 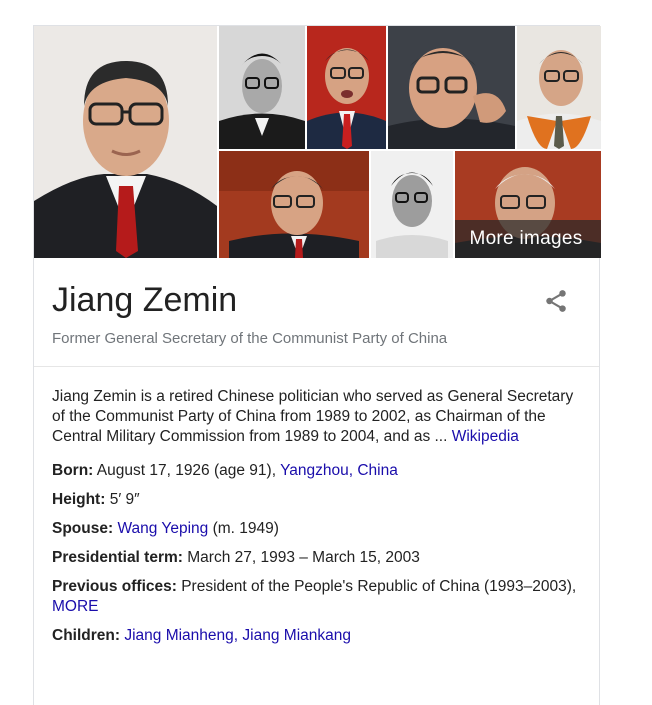 I want to click on fact-label: Spouse:, so click(x=83, y=528).